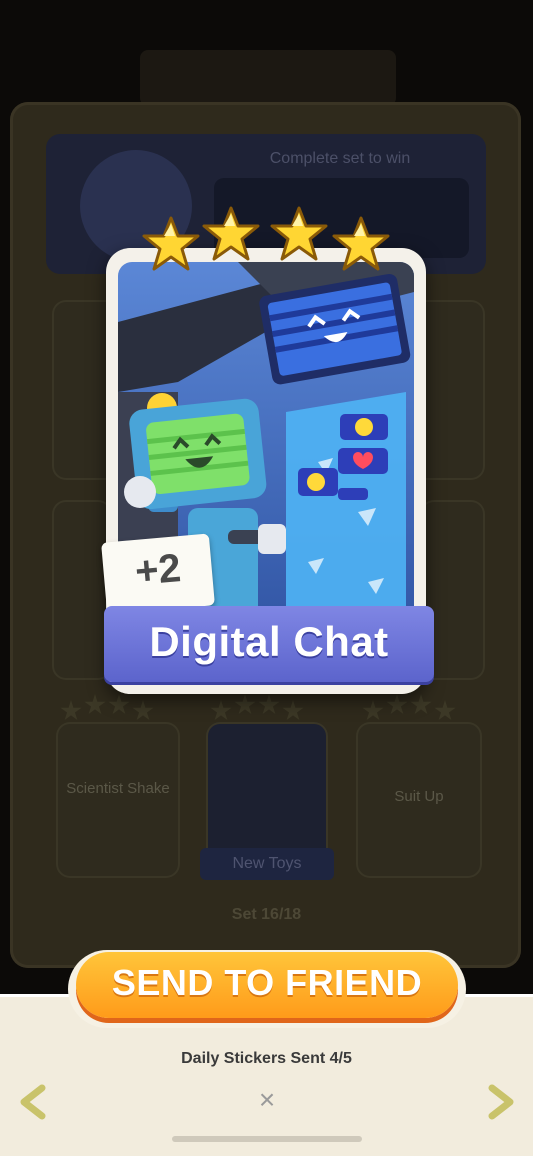 This screenshot has height=1156, width=533. I want to click on bonus-text: +2, so click(158, 570).